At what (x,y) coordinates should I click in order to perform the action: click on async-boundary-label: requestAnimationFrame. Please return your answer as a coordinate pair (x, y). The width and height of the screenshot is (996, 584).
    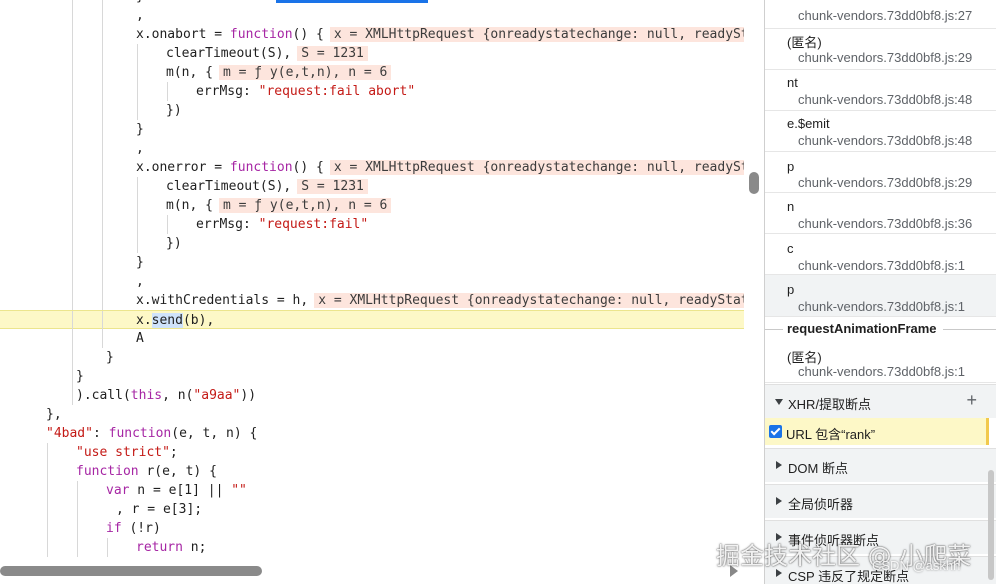
    Looking at the image, I should click on (862, 328).